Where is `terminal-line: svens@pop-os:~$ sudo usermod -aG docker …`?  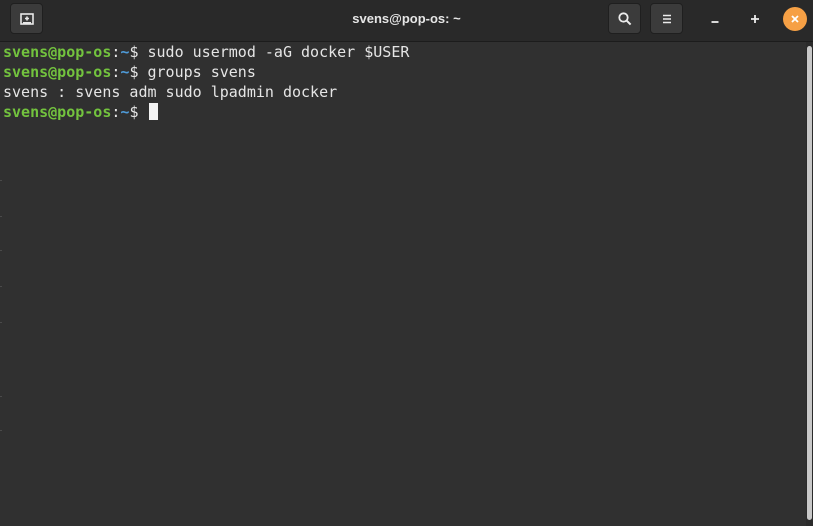
terminal-line: svens@pop-os:~$ sudo usermod -aG docker … is located at coordinates (206, 52).